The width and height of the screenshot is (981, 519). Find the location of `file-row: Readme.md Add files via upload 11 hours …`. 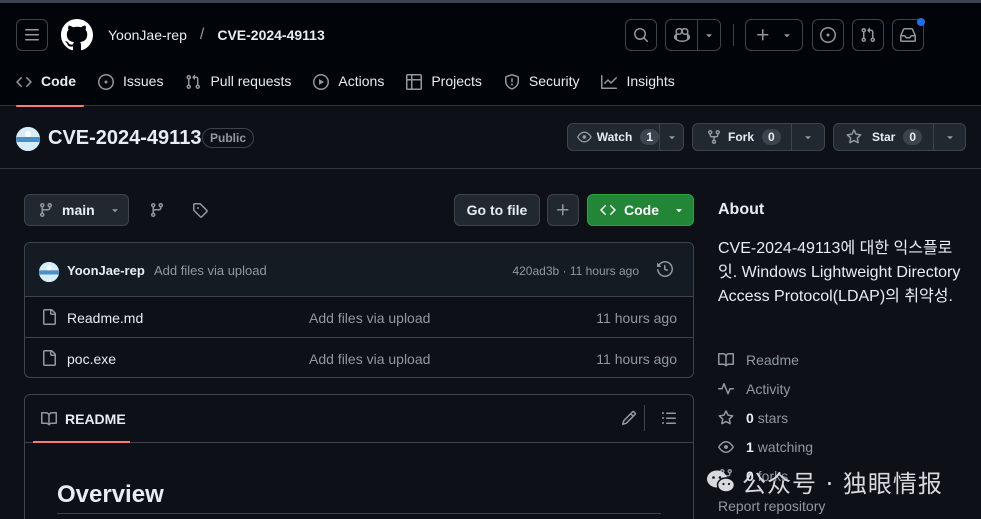

file-row: Readme.md Add files via upload 11 hours … is located at coordinates (359, 317).